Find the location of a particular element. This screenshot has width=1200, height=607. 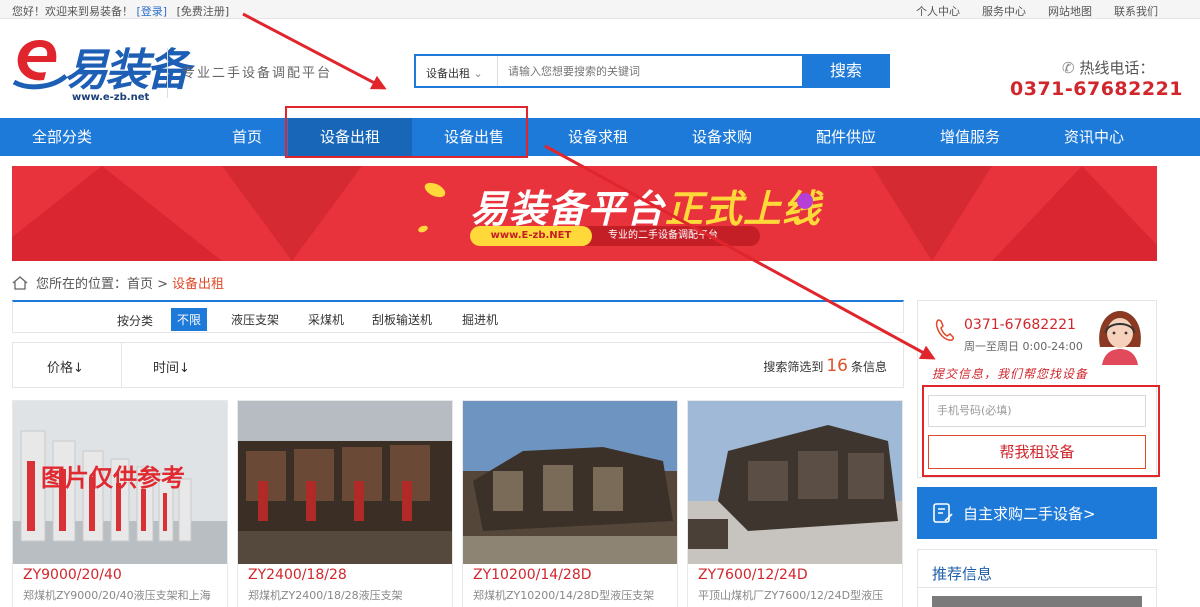

sidebar-tip: 提交信息，我们帮您找设备 is located at coordinates (1010, 374).